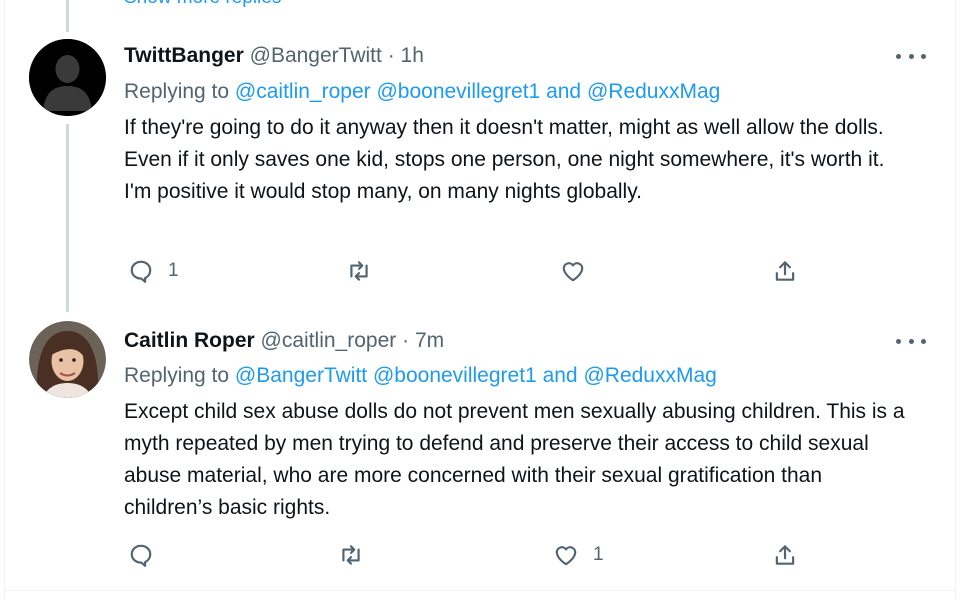 This screenshot has height=600, width=963. What do you see at coordinates (329, 340) in the screenshot?
I see `handle: @caitlin_roper` at bounding box center [329, 340].